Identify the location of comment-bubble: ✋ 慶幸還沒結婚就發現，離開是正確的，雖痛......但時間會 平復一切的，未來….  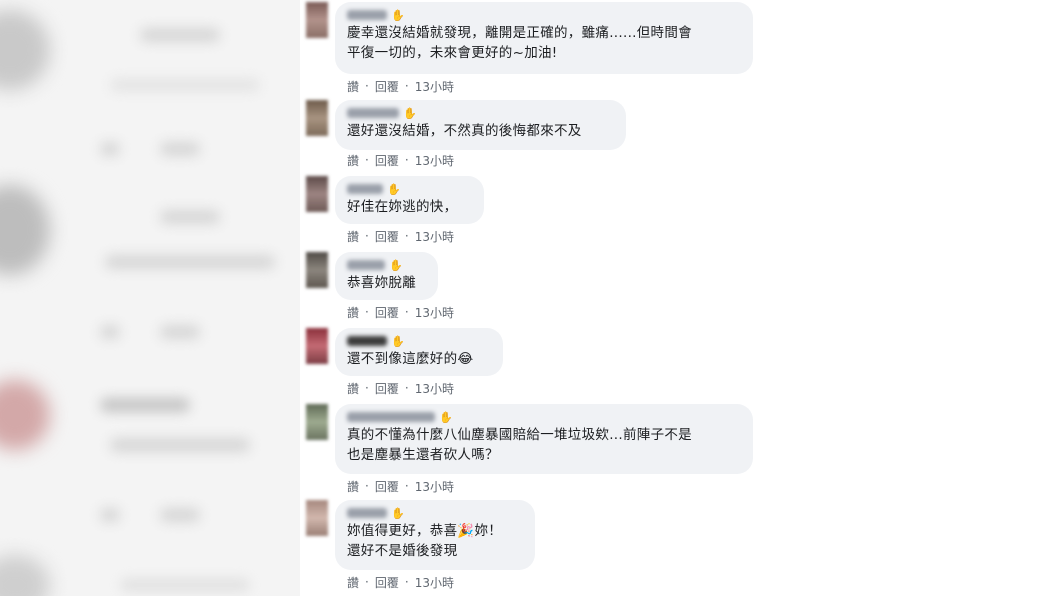
(544, 38).